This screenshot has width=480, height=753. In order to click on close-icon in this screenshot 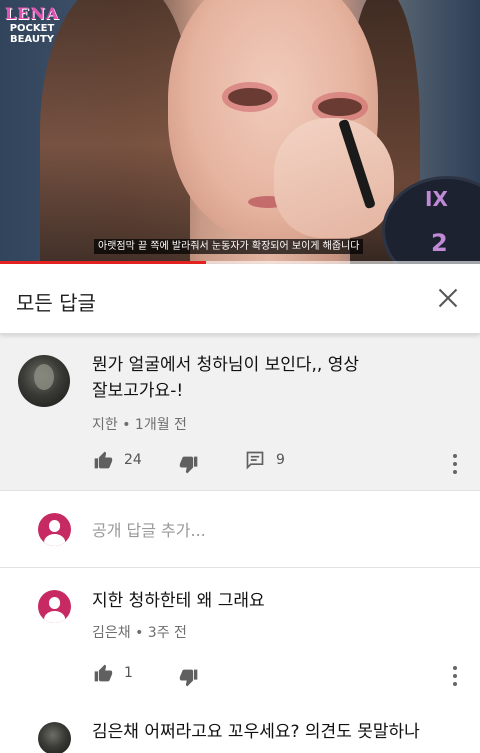, I will do `click(448, 298)`.